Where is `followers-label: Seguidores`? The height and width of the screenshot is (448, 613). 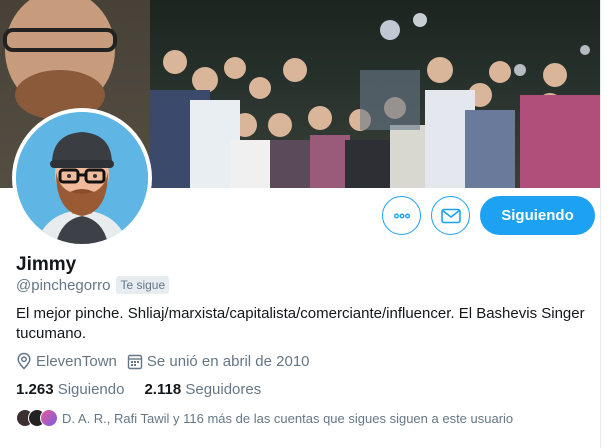 followers-label: Seguidores is located at coordinates (223, 389).